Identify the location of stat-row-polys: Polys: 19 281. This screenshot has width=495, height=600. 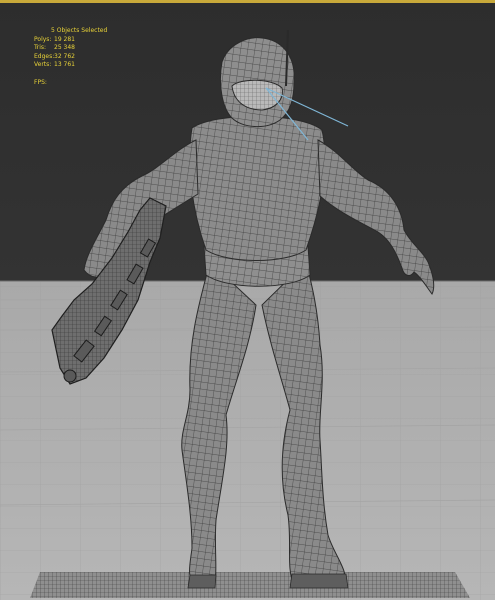
(89, 40).